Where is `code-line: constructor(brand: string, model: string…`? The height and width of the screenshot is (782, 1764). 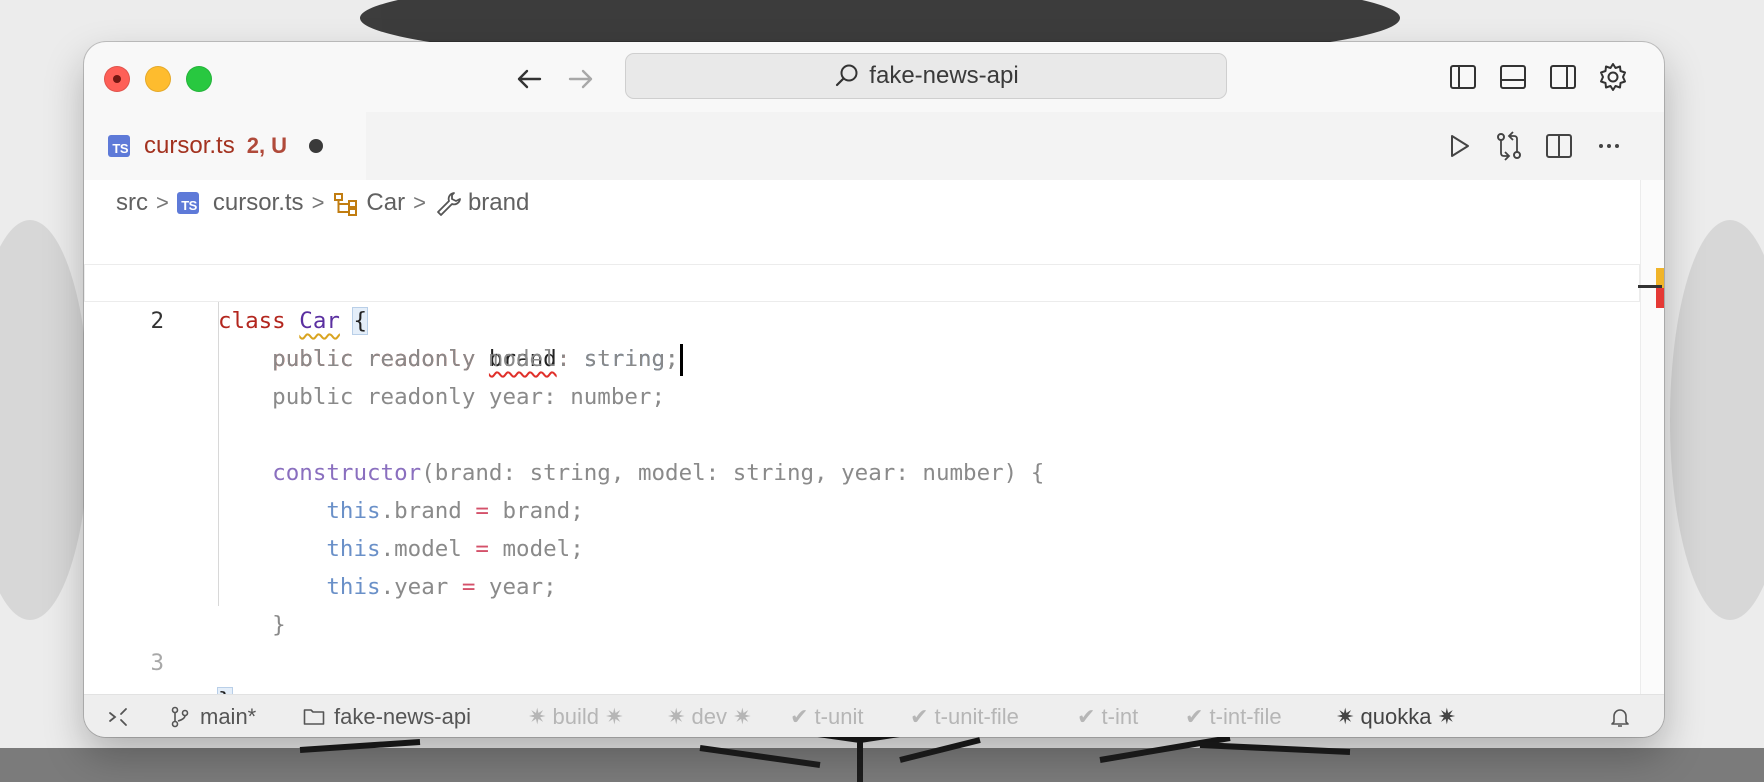
code-line: constructor(brand: string, model: string… is located at coordinates (862, 451).